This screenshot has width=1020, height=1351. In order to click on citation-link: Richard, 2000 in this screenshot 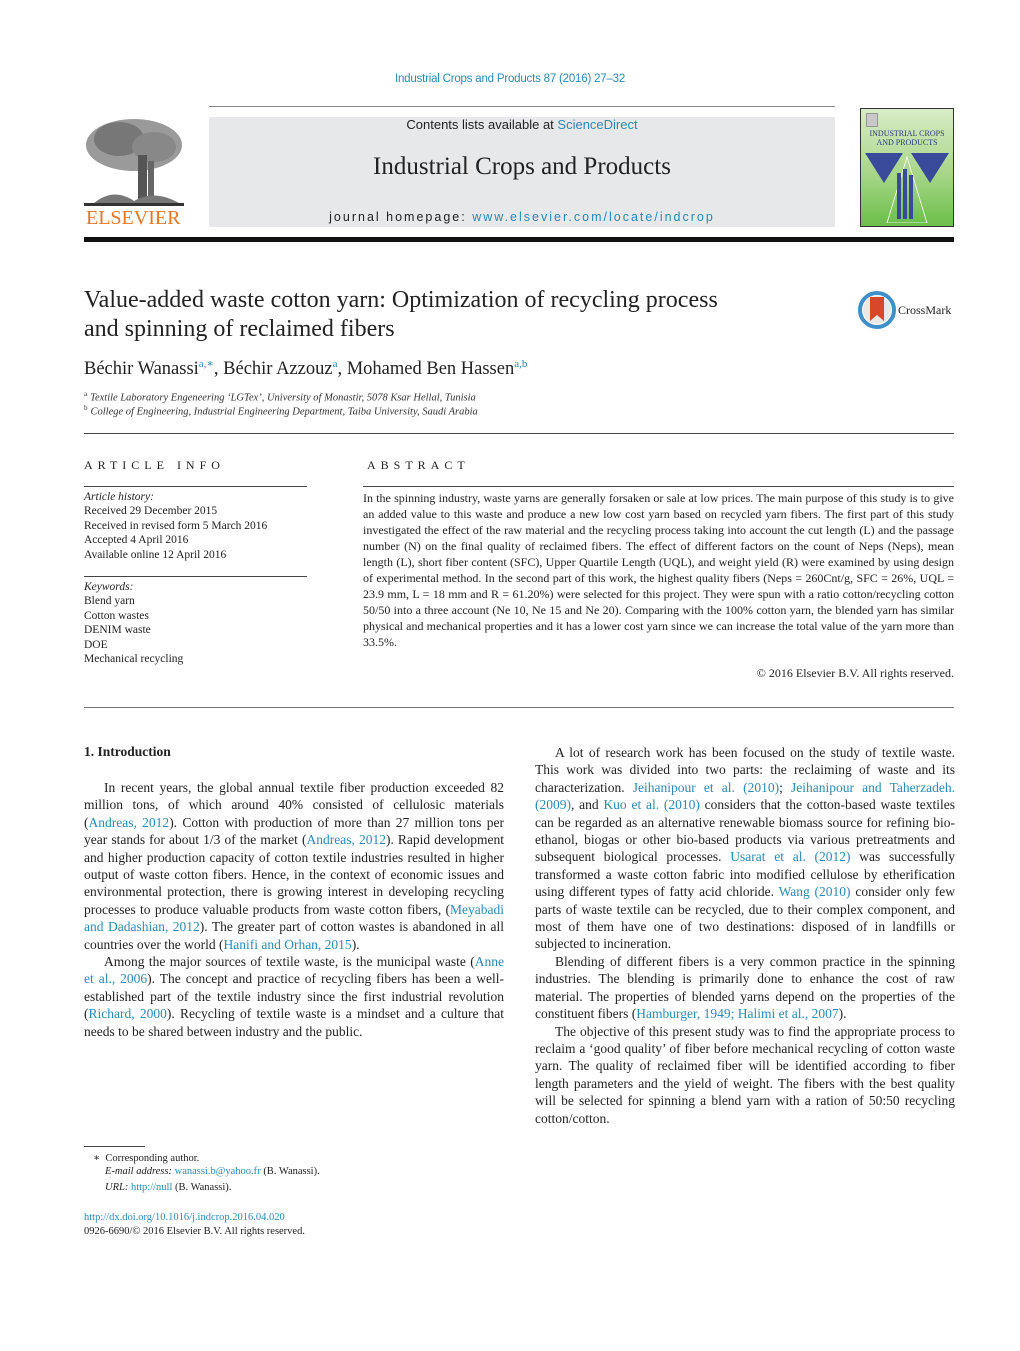, I will do `click(128, 1013)`.